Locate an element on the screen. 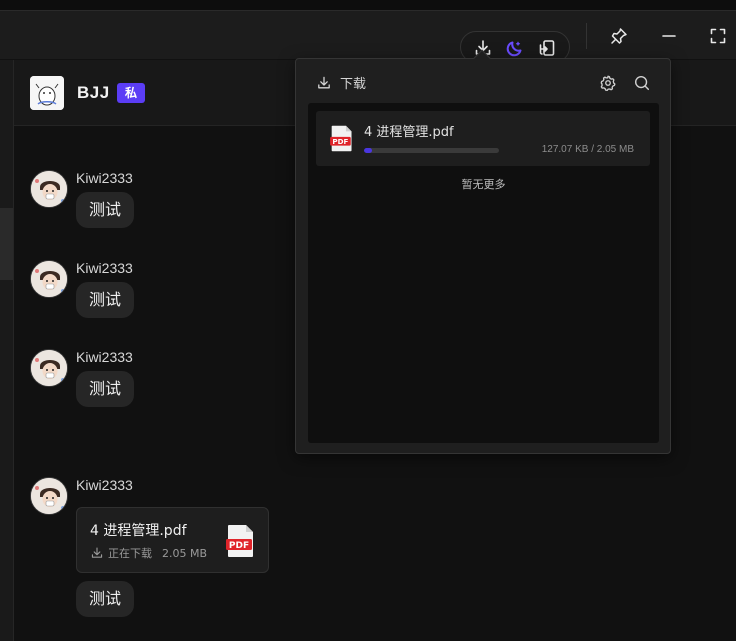 The image size is (736, 641). fullscreen-icon is located at coordinates (718, 36).